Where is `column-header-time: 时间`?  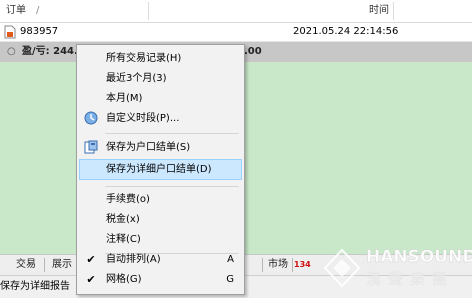 column-header-time: 时间 is located at coordinates (379, 11).